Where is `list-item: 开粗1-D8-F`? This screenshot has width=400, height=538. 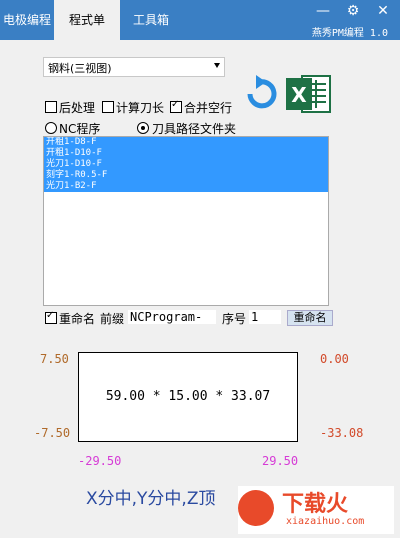 list-item: 开粗1-D8-F is located at coordinates (186, 142).